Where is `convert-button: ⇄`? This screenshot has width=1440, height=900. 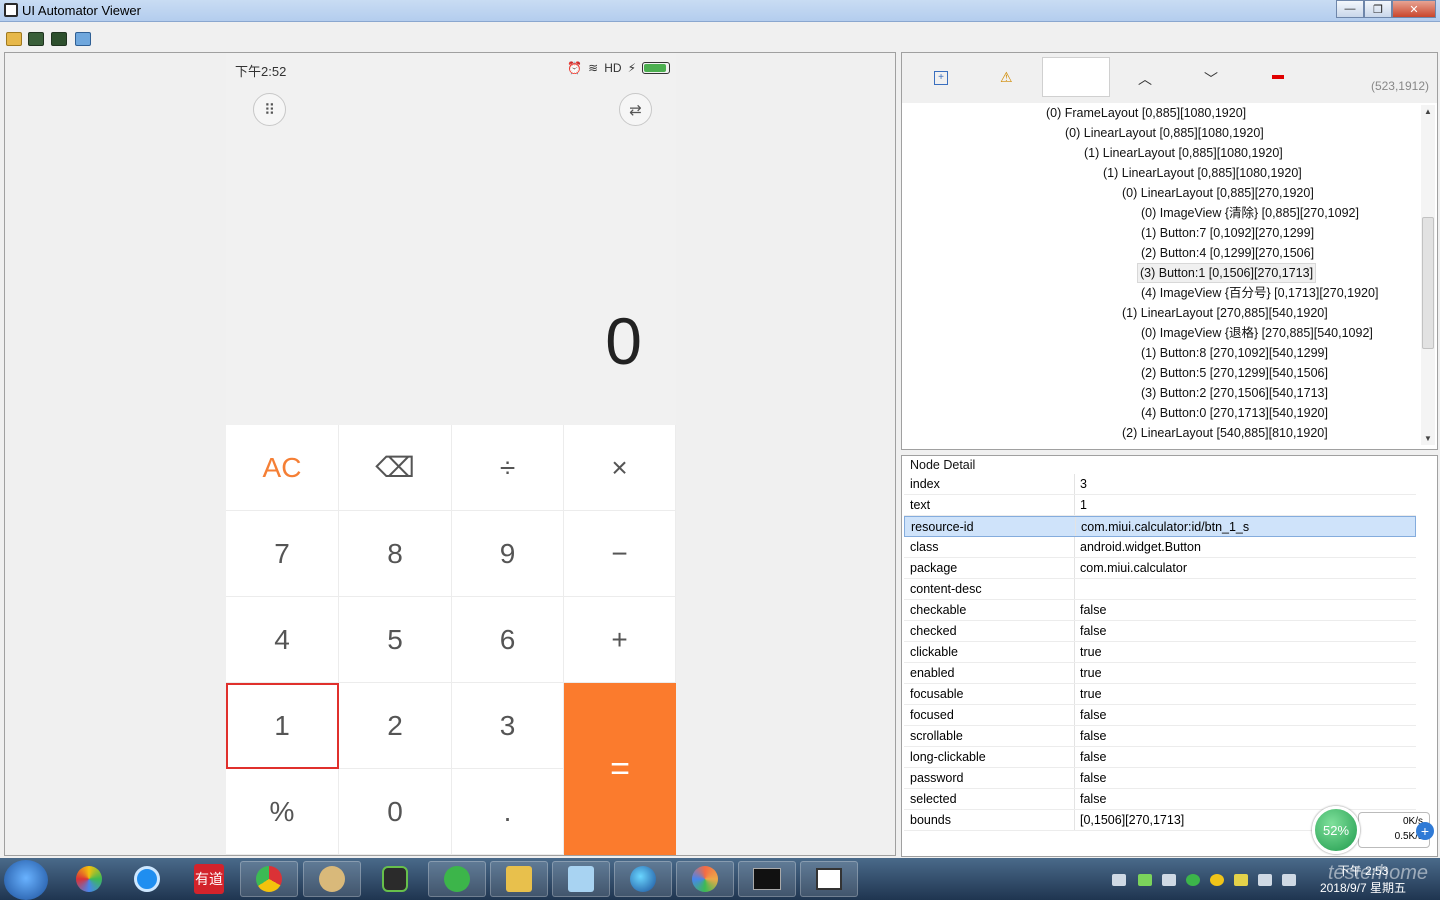 convert-button: ⇄ is located at coordinates (635, 109).